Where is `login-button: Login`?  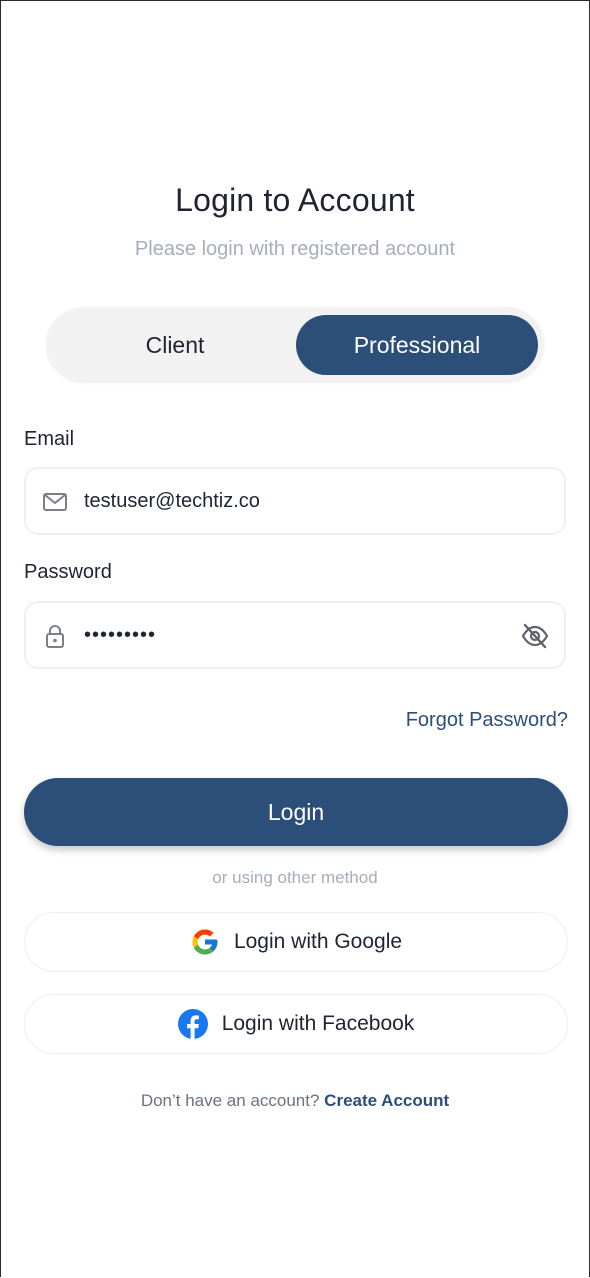 login-button: Login is located at coordinates (296, 812).